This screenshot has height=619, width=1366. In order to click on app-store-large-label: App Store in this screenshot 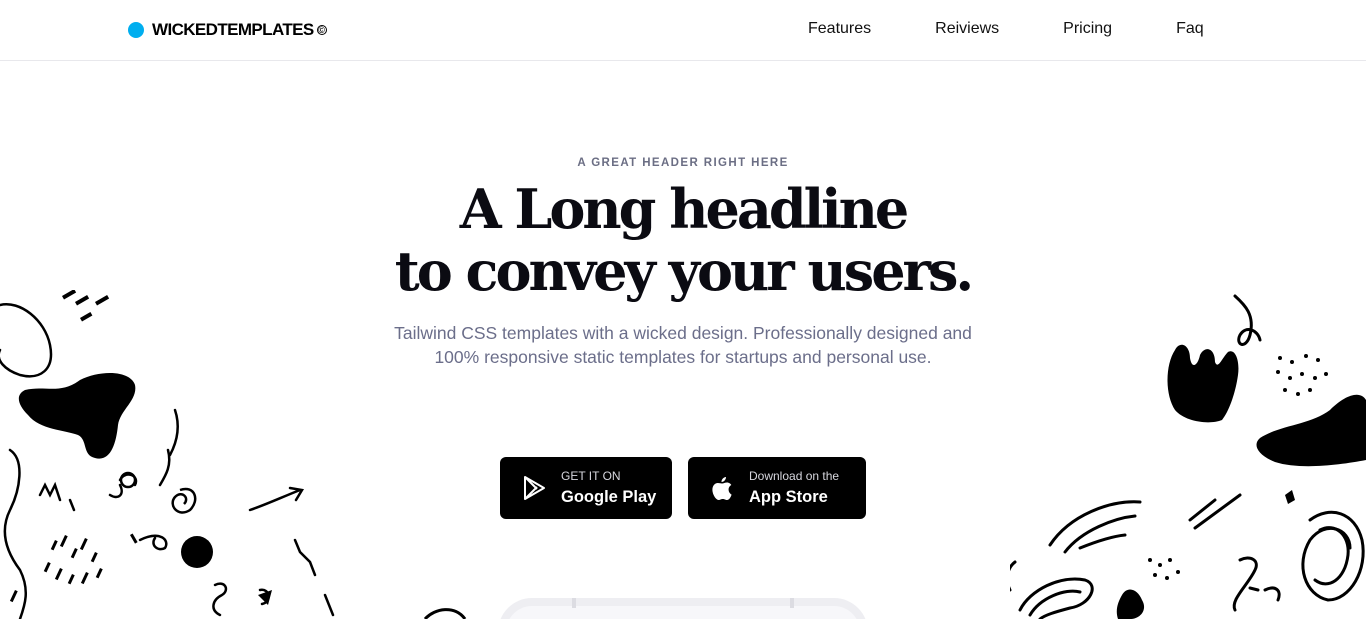, I will do `click(788, 496)`.